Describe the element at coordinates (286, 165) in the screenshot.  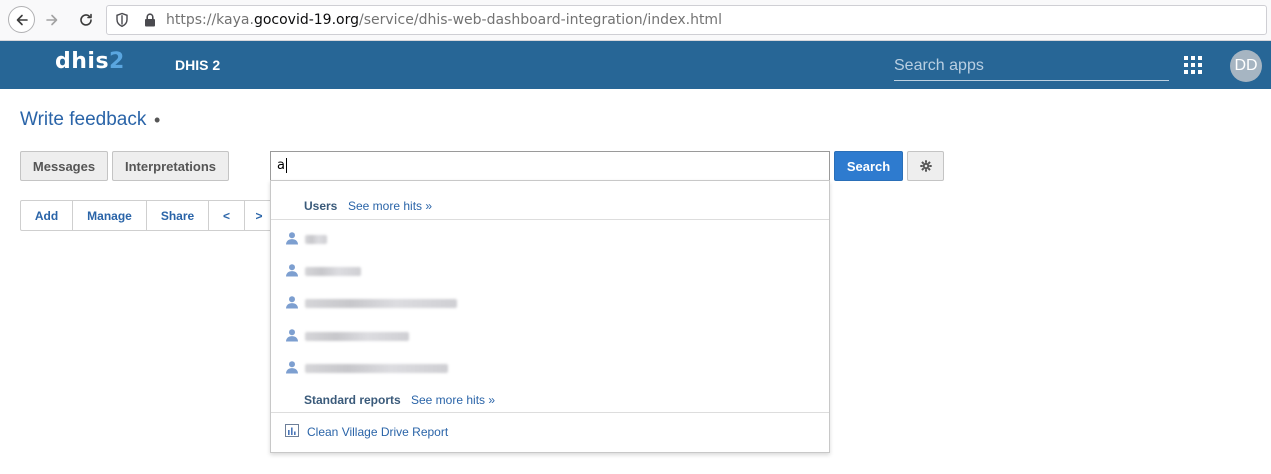
I see `text-caret` at that location.